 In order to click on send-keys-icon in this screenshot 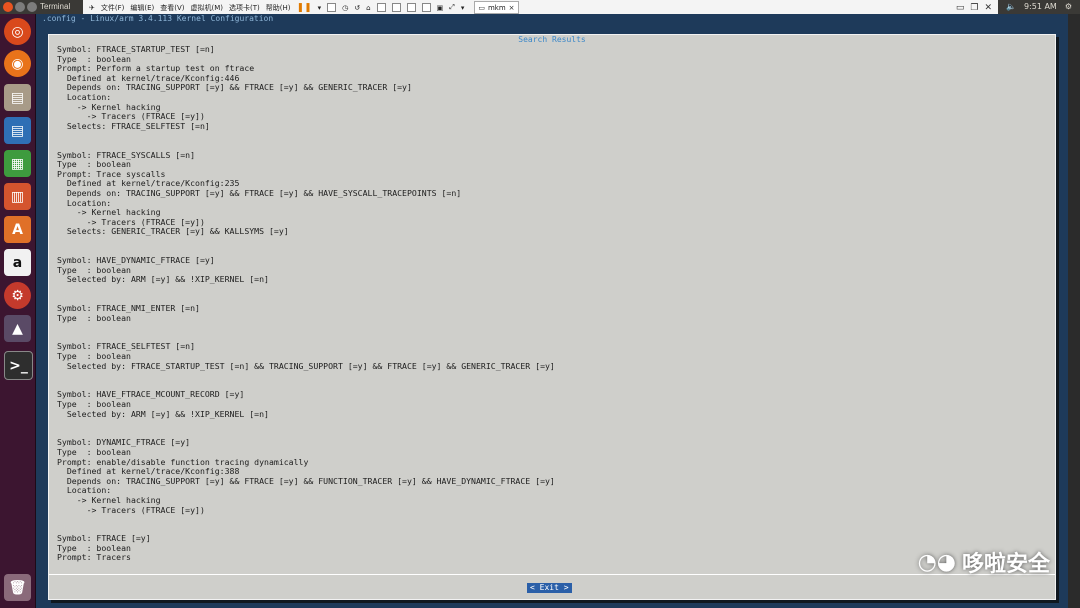, I will do `click(332, 7)`.